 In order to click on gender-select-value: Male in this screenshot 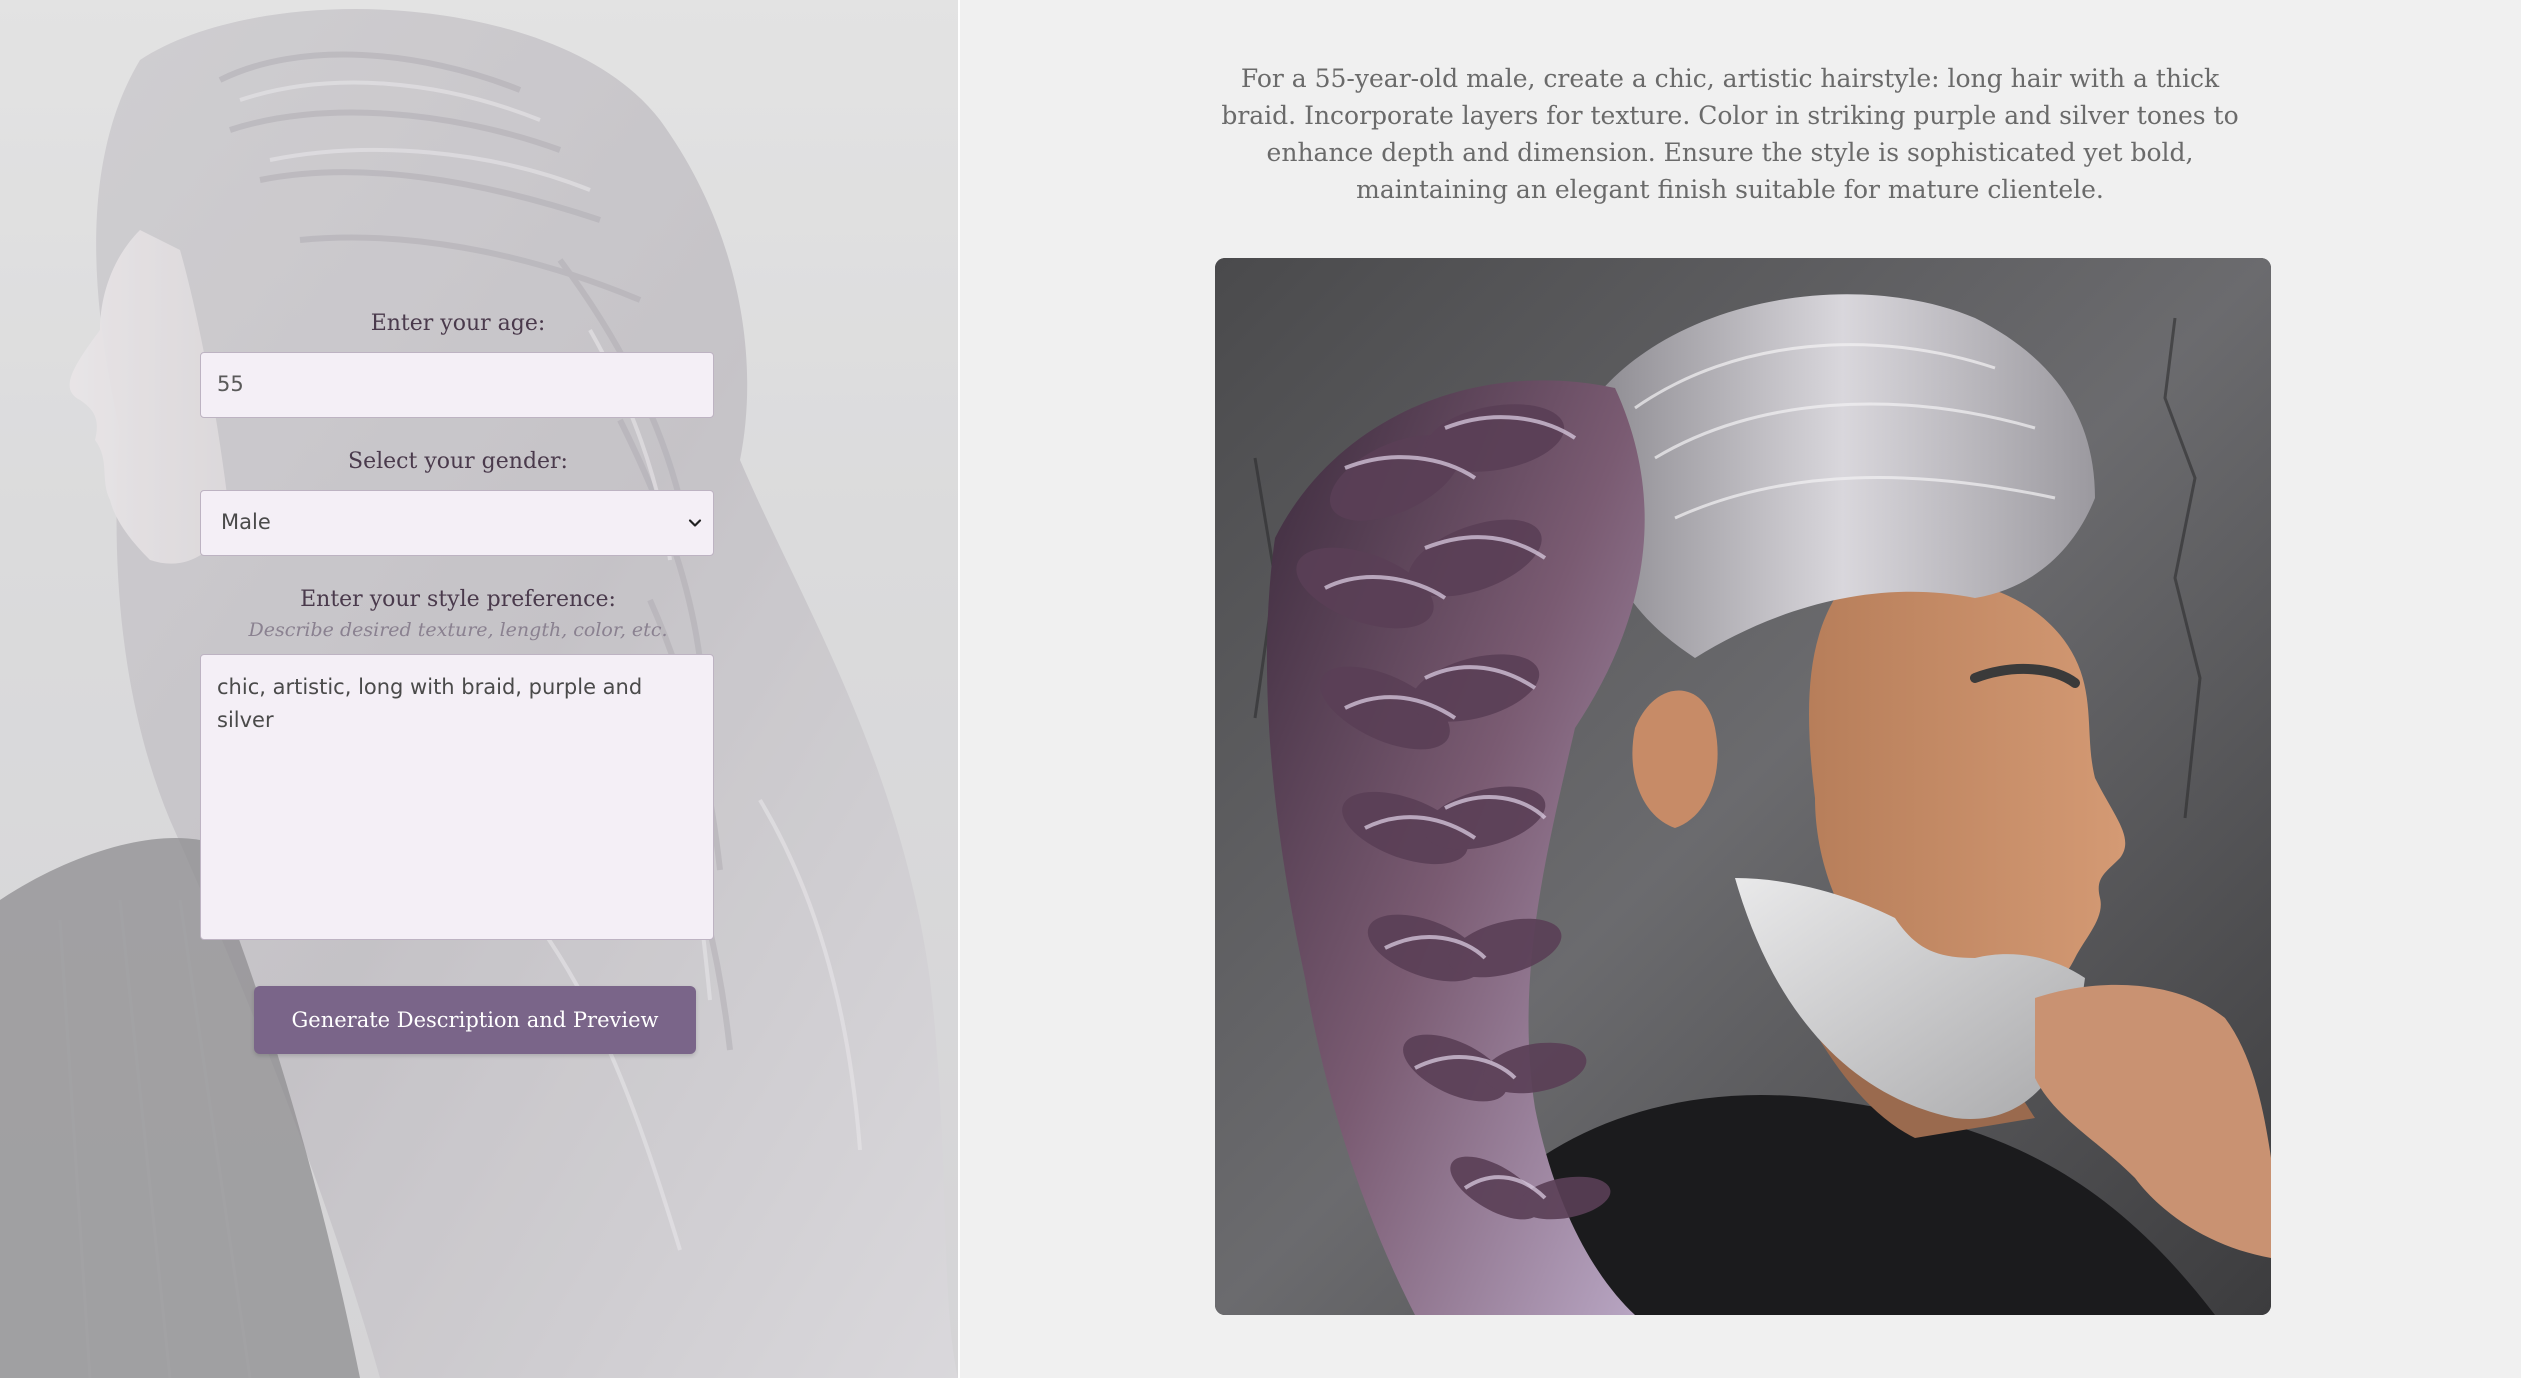, I will do `click(246, 522)`.